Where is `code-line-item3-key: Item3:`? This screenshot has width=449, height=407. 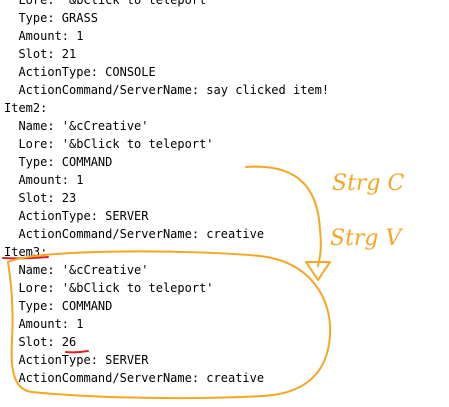
code-line-item3-key: Item3: is located at coordinates (26, 252).